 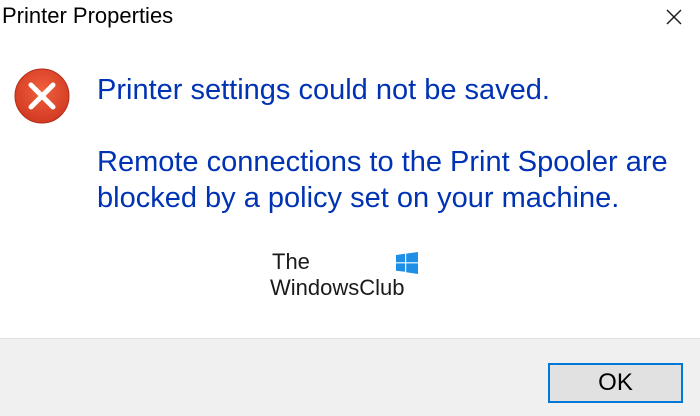 I want to click on ok-button: OK, so click(x=615, y=383).